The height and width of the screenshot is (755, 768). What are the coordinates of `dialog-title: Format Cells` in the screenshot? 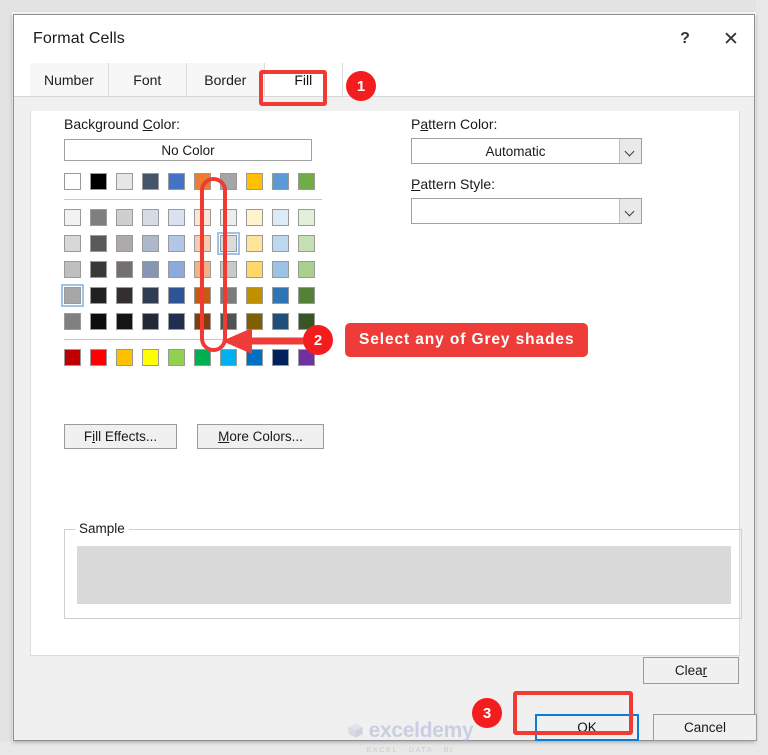 It's located at (79, 38).